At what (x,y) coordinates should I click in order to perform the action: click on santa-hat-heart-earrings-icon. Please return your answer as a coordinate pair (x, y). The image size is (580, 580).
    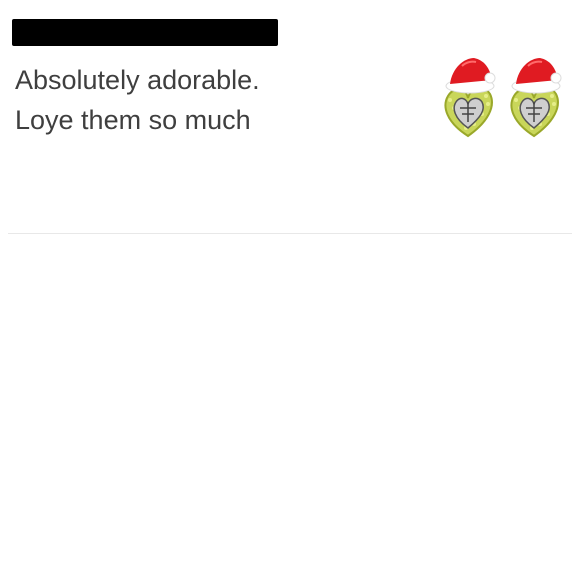
    Looking at the image, I should click on (503, 97).